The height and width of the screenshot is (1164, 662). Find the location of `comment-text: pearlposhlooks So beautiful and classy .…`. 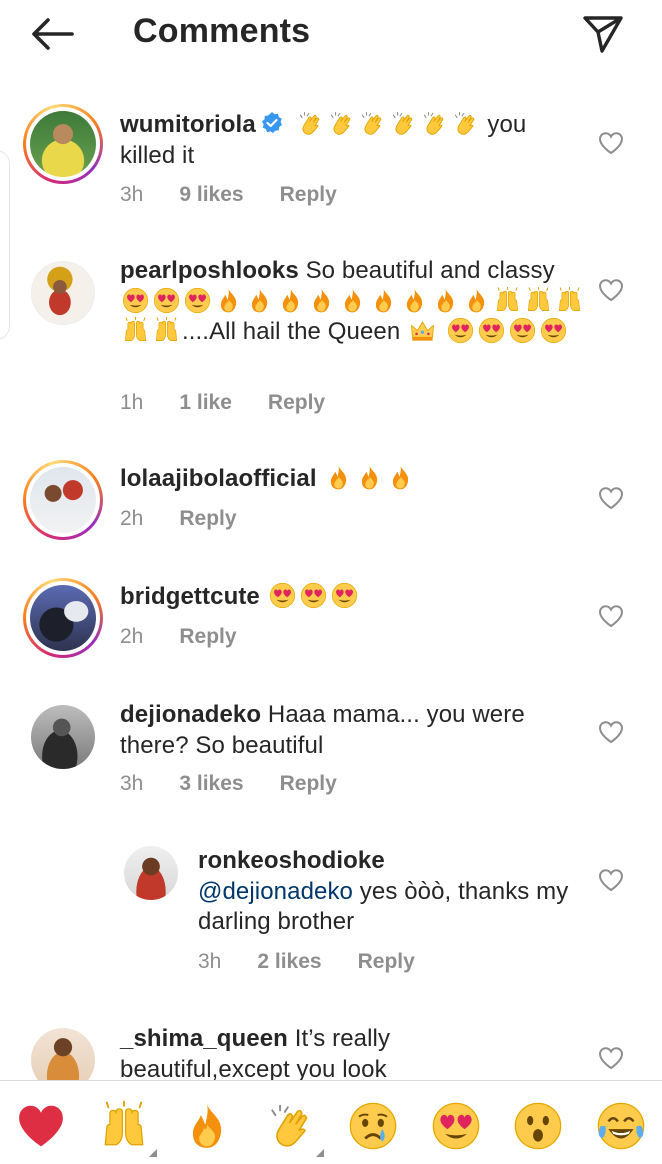

comment-text: pearlposhlooks So beautiful and classy .… is located at coordinates (352, 302).